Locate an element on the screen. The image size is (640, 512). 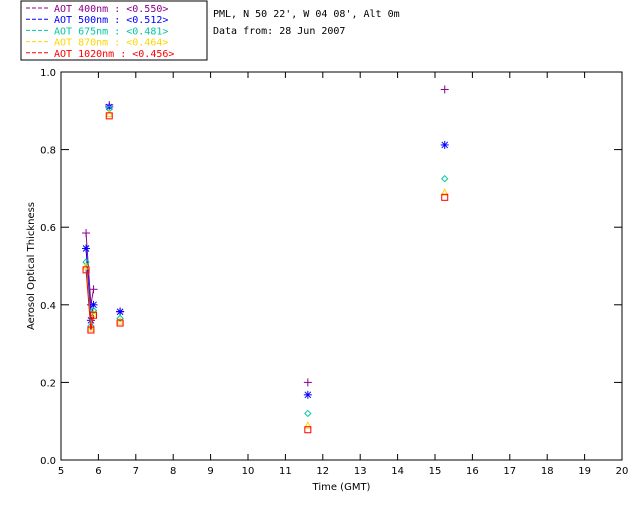
x-tick-label: 16 is located at coordinates (472, 471).